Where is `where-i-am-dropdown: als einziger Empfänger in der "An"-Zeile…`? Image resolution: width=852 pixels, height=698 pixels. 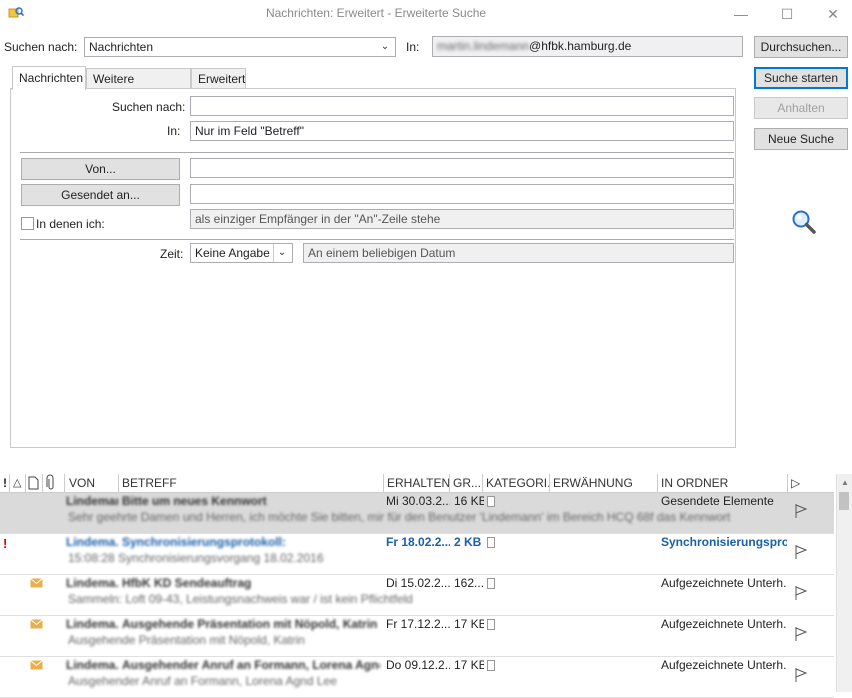 where-i-am-dropdown: als einziger Empfänger in der "An"-Zeile… is located at coordinates (462, 219).